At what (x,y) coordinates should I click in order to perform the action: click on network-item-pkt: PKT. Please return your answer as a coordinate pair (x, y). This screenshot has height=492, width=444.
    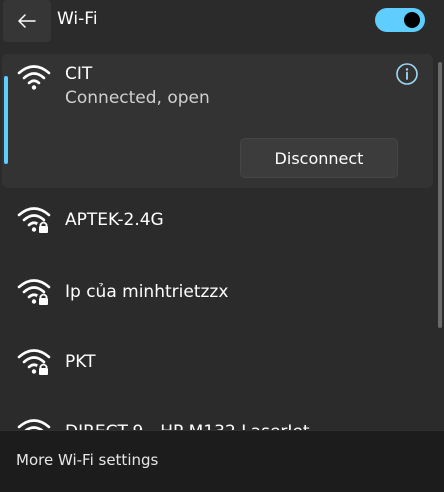
    Looking at the image, I should click on (217, 362).